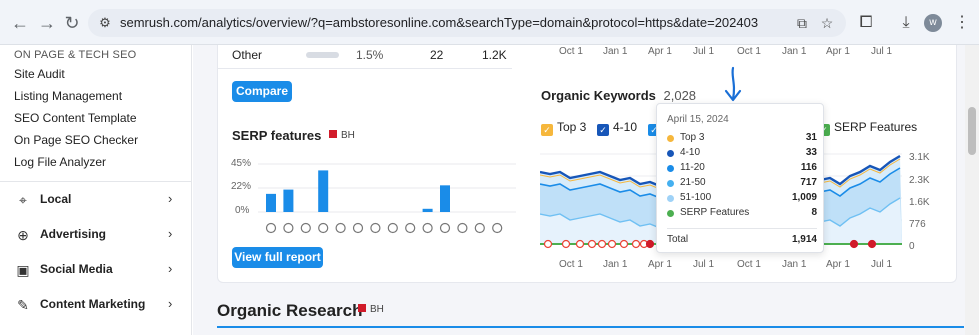 Image resolution: width=979 pixels, height=335 pixels. Describe the element at coordinates (23, 235) in the screenshot. I see `crosshair-icon: ⊕` at that location.